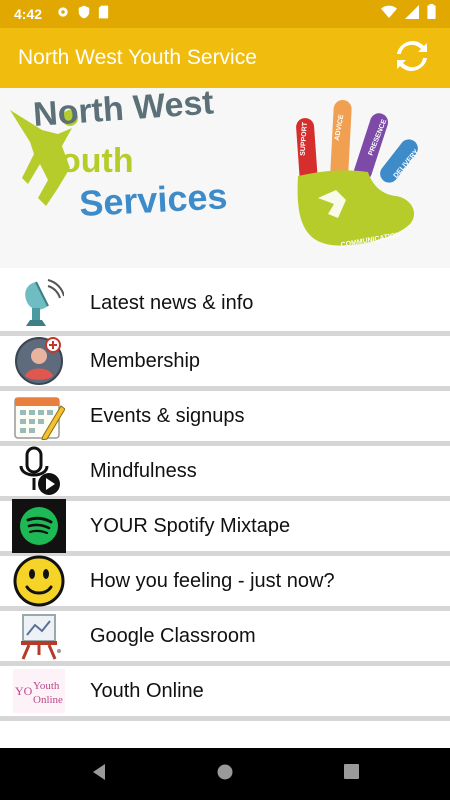  I want to click on status-left-icons, so click(82, 14).